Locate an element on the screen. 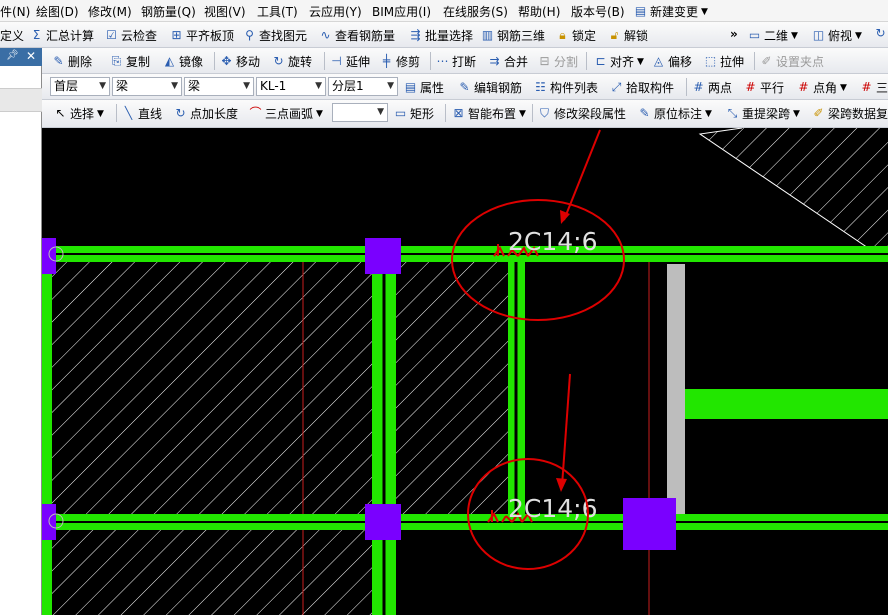 This screenshot has height=615, width=888. point-length-button: ↻ 点加长度 is located at coordinates (206, 113).